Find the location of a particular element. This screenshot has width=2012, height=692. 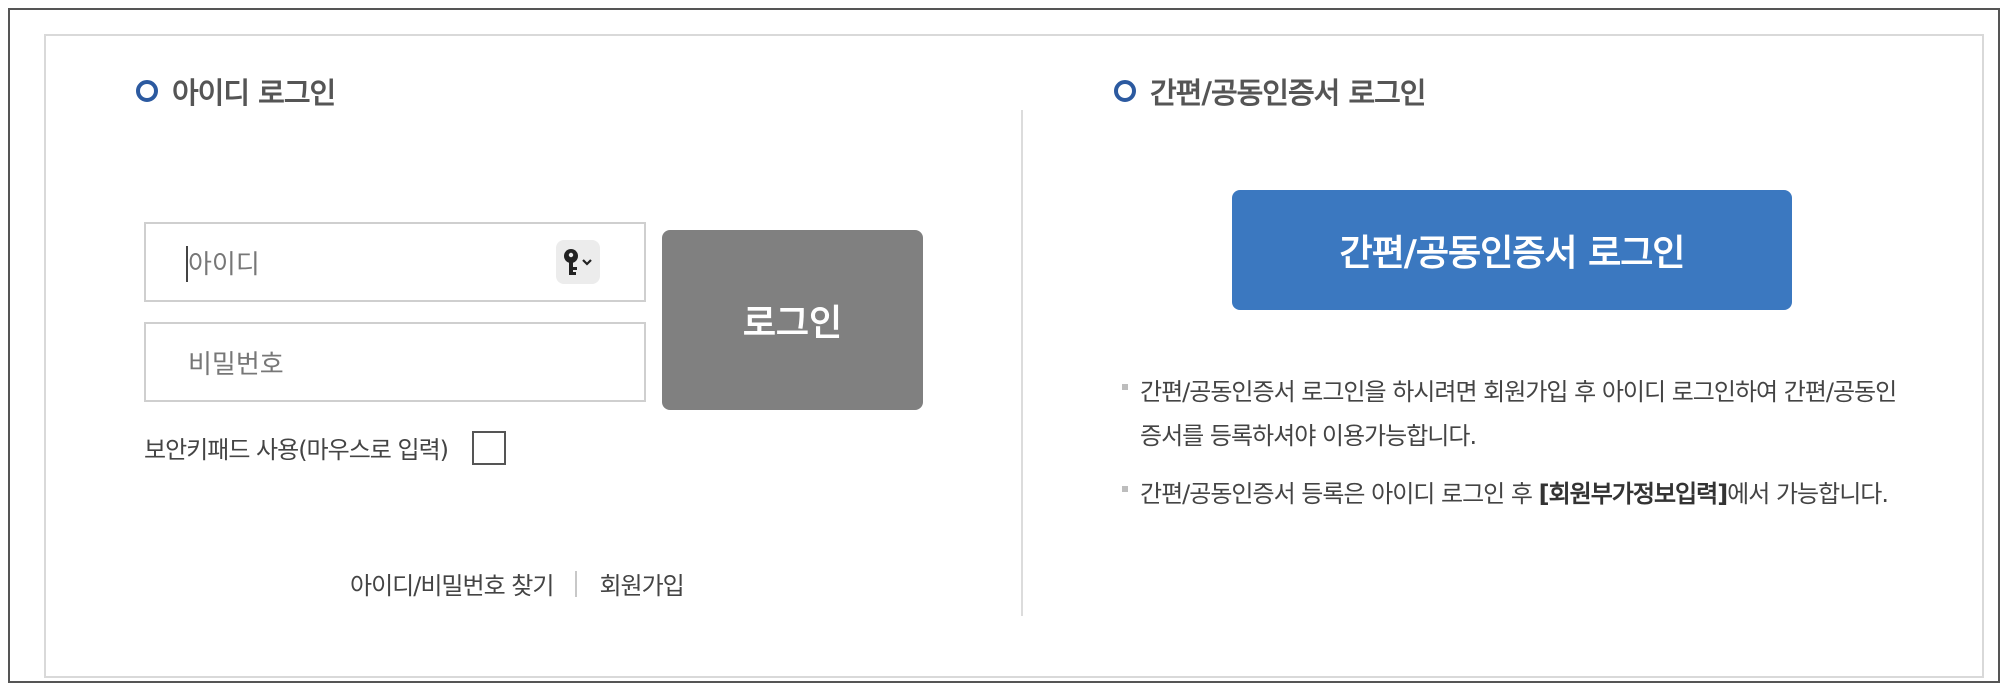

id-input: 아이디 is located at coordinates (395, 262).